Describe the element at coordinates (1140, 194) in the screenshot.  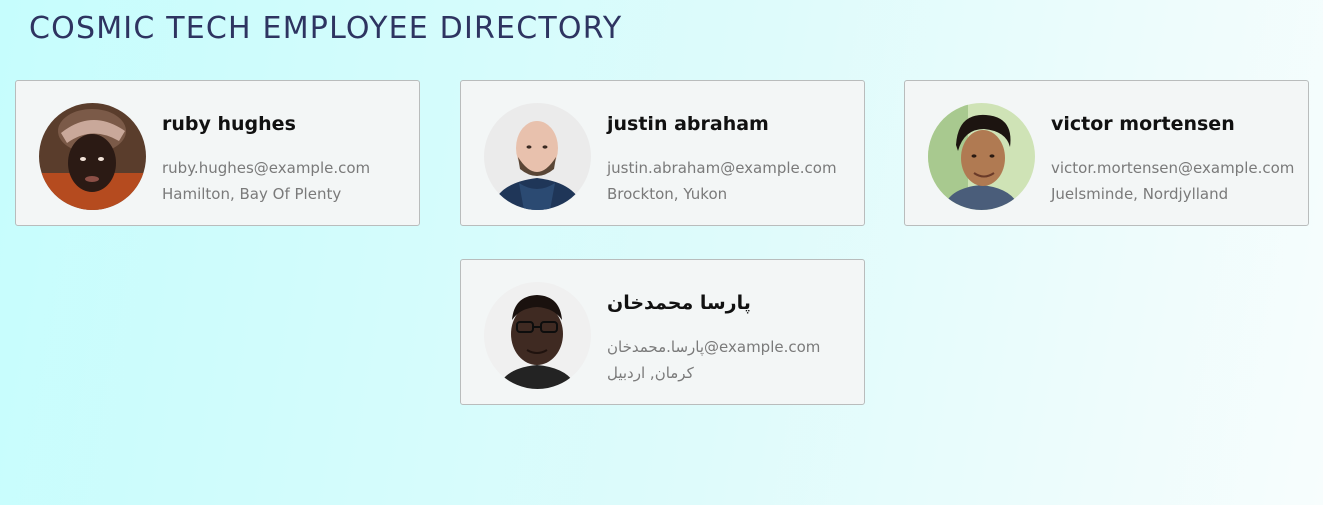
I see `employee-location: Juelsminde, Nordjylland` at that location.